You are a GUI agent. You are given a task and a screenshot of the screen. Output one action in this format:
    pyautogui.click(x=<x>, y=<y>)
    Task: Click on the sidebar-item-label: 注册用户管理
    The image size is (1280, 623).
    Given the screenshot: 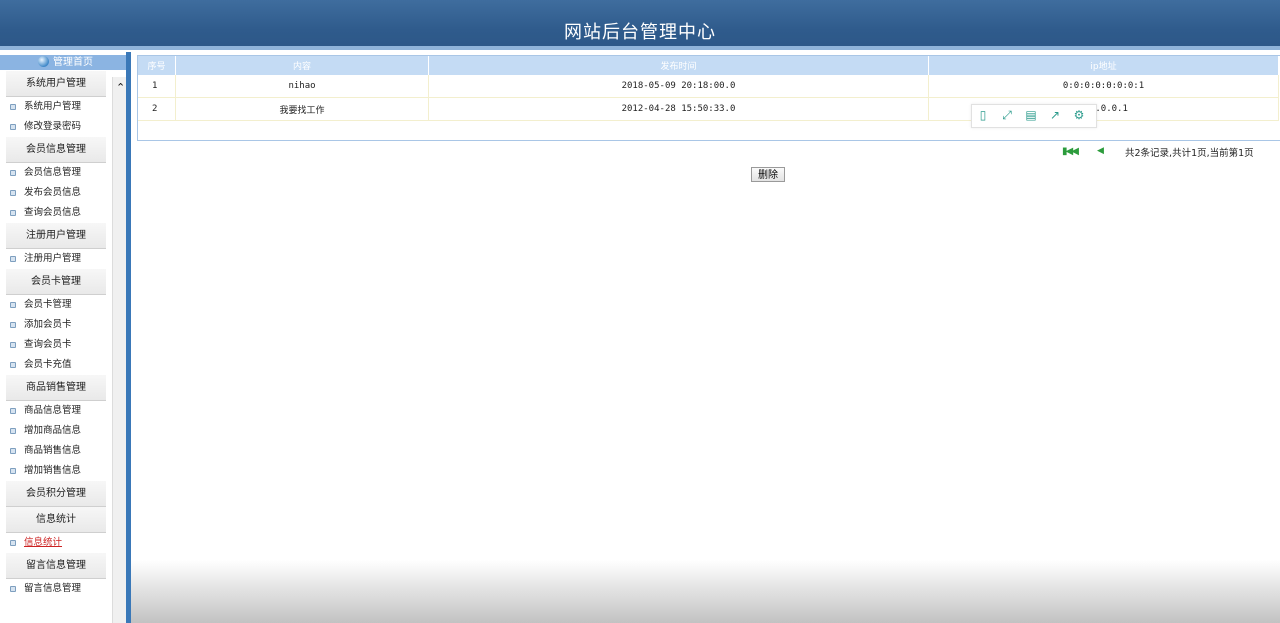 What is the action you would take?
    pyautogui.click(x=53, y=258)
    